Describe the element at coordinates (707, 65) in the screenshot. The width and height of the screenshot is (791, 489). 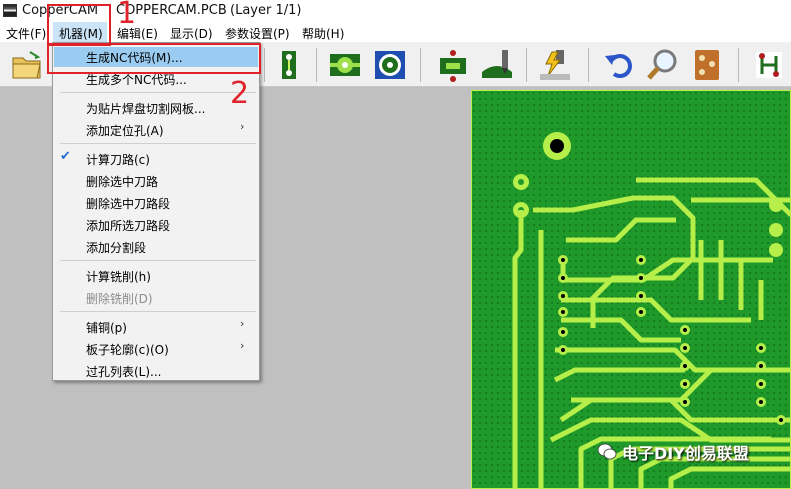
I see `board-icon` at that location.